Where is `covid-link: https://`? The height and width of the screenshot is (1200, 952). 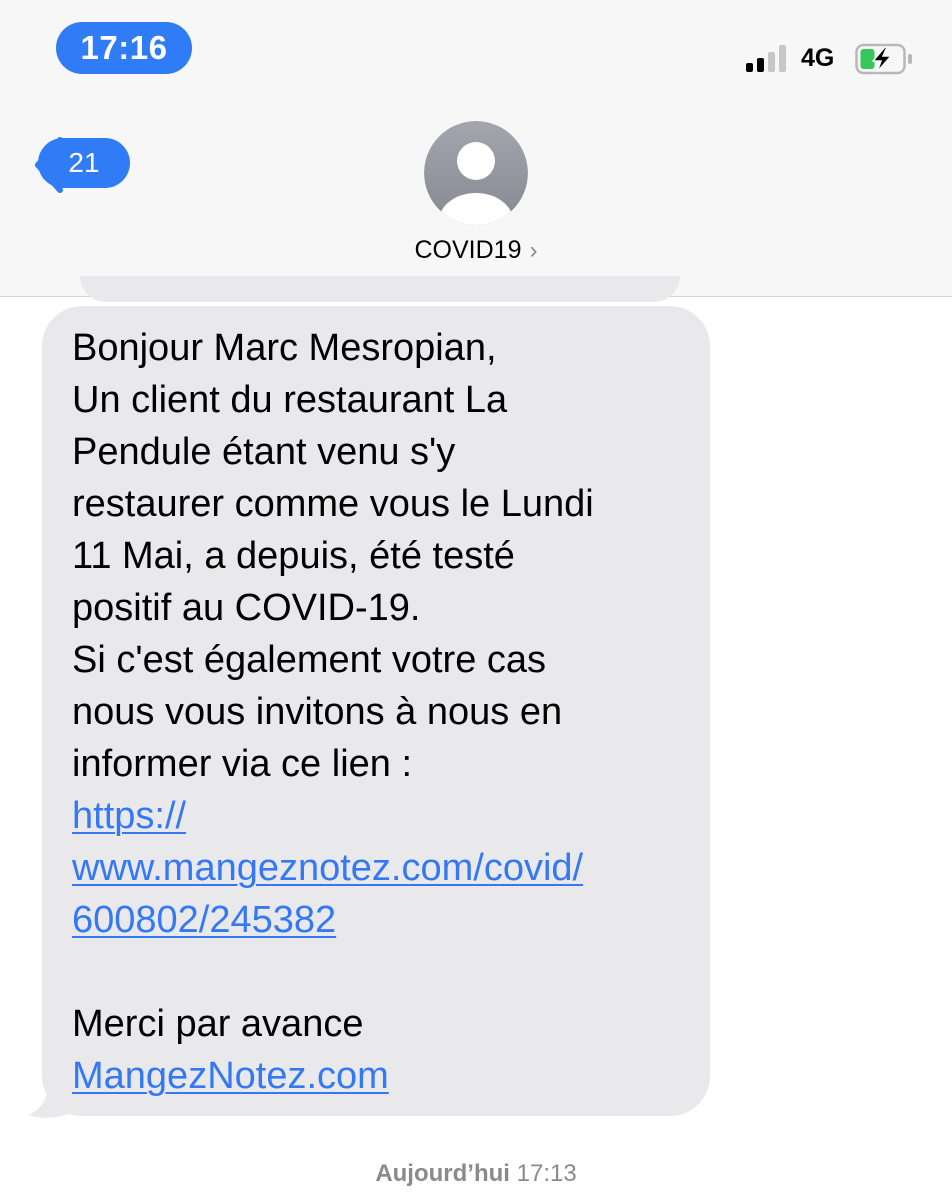
covid-link: https:// is located at coordinates (129, 816).